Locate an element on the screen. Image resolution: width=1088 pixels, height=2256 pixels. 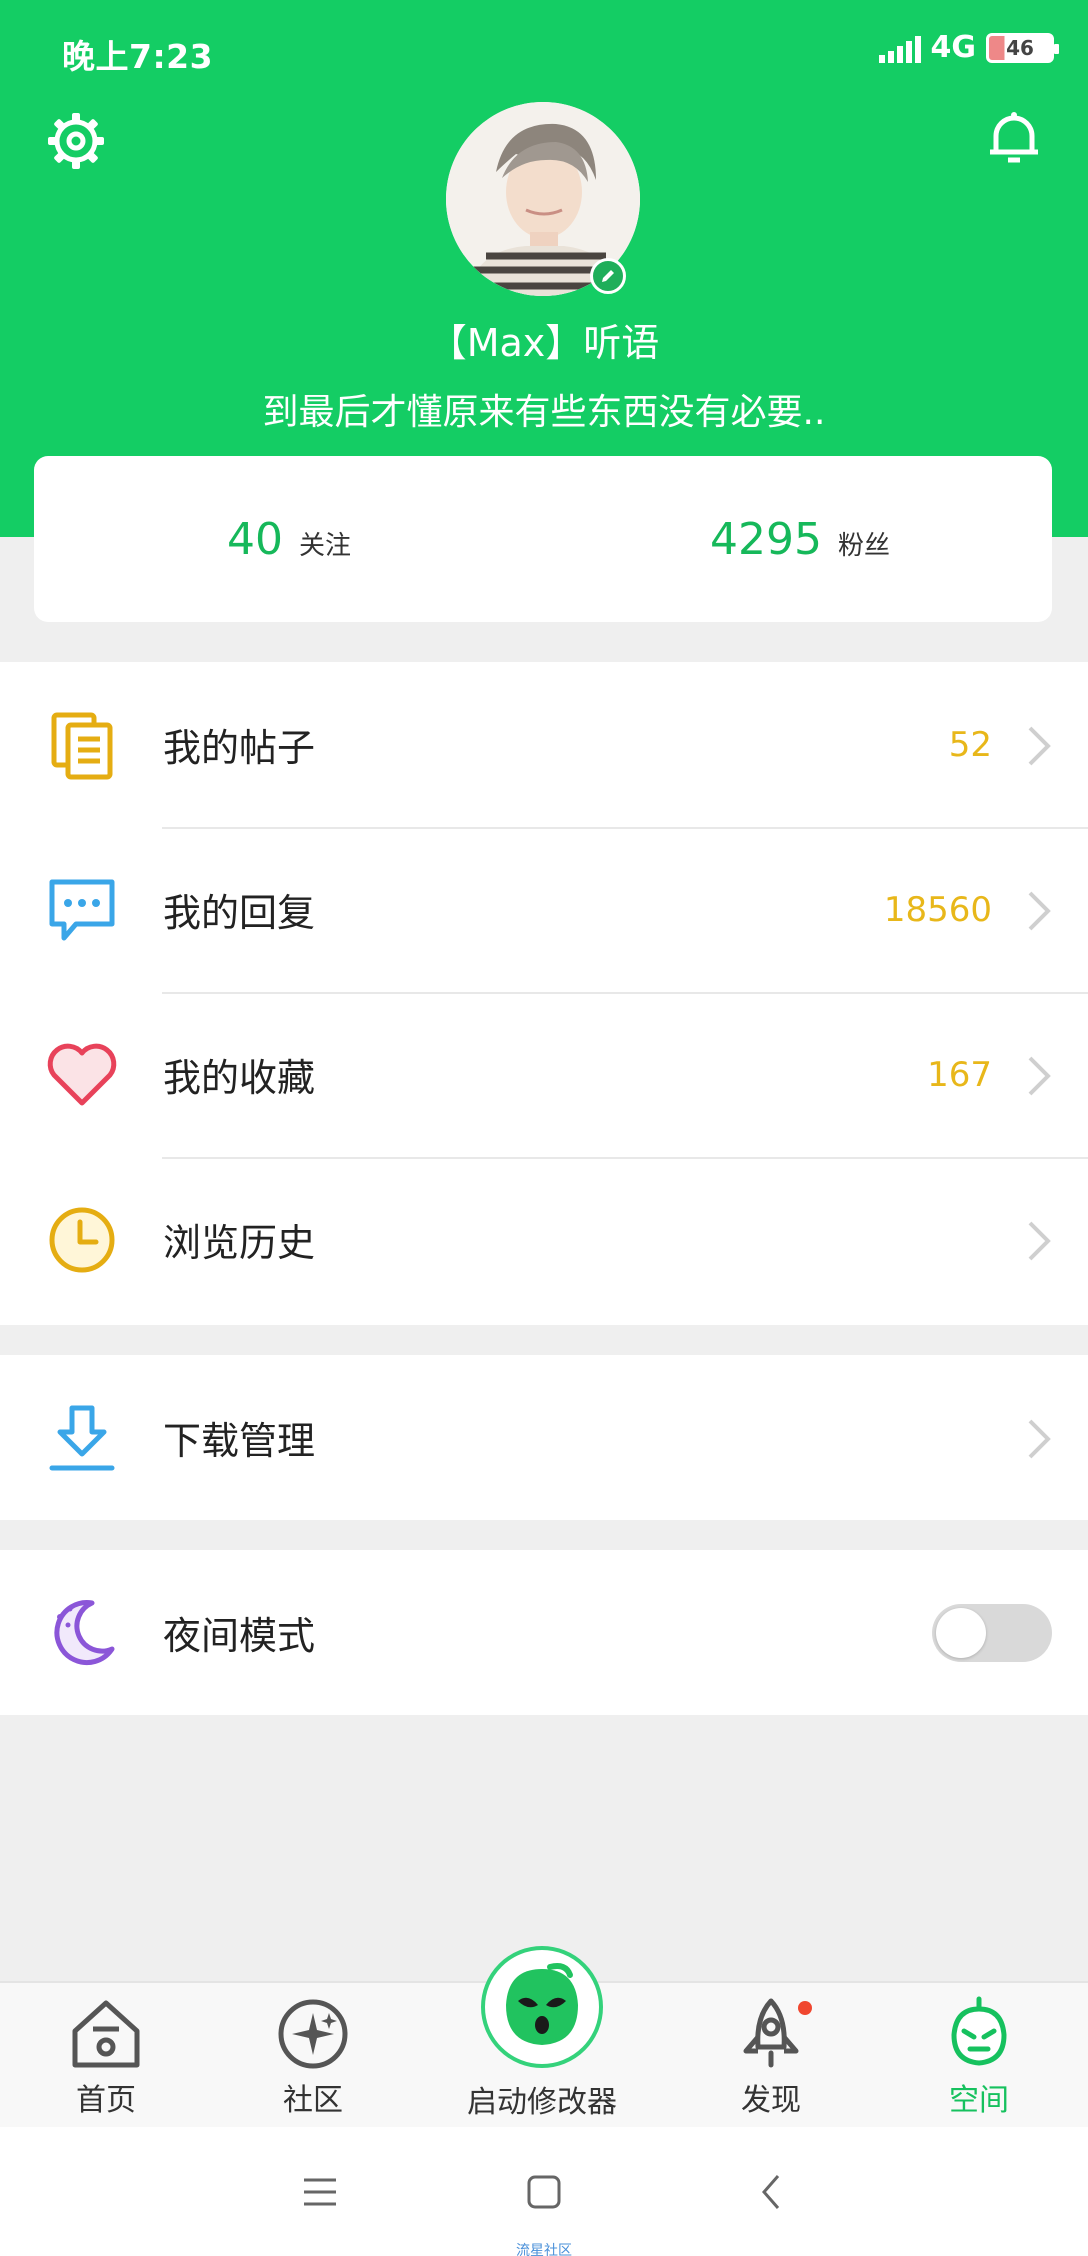
menu-item-favorites-label: 我的收藏 is located at coordinates (239, 1078).